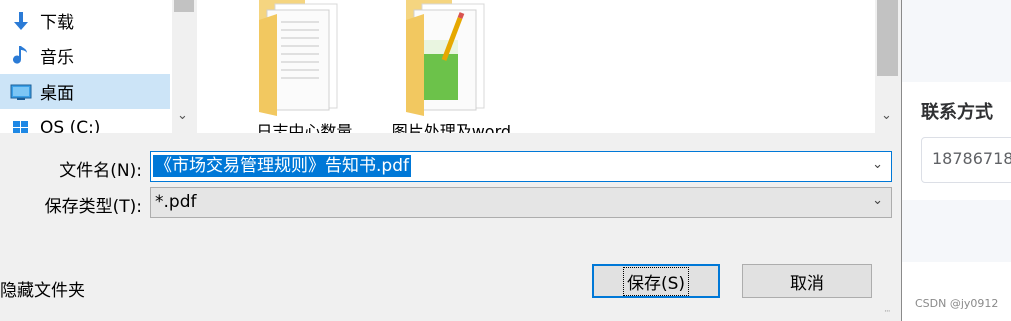  Describe the element at coordinates (957, 303) in the screenshot. I see `watermark: CSDN @jy0912` at that location.